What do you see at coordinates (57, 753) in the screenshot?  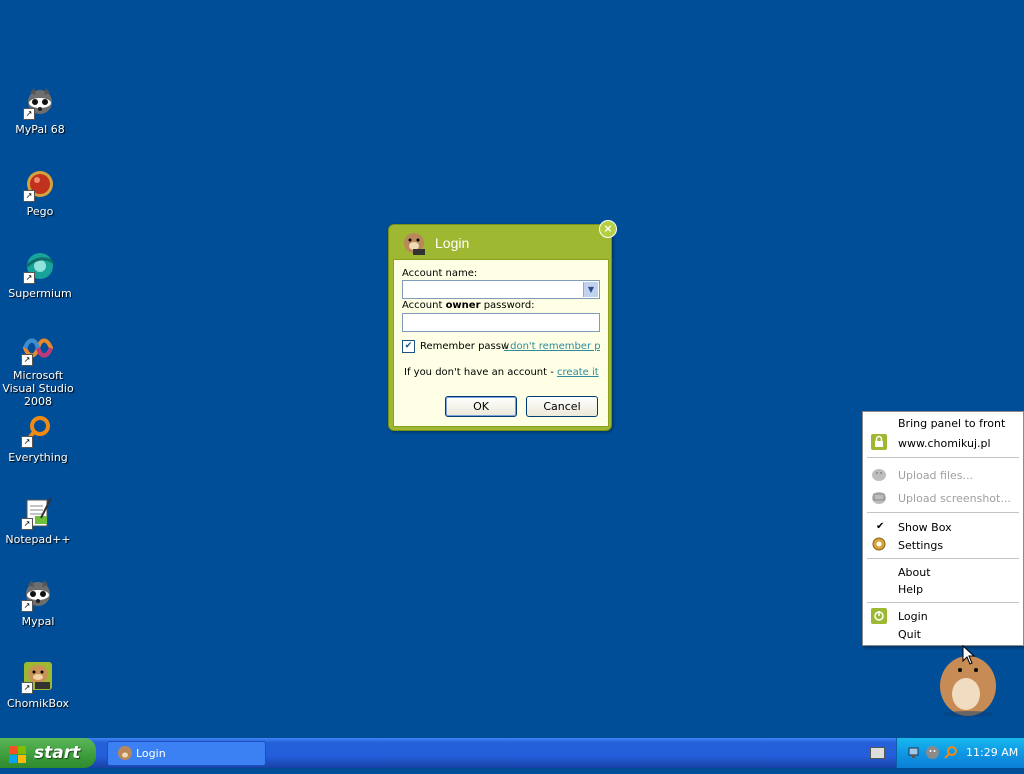 I see `start-label: start` at bounding box center [57, 753].